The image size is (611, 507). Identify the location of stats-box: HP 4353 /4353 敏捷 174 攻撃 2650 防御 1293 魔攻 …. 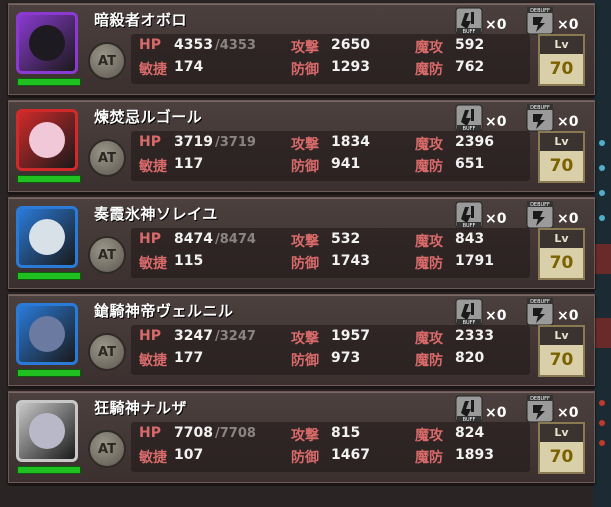
(330, 59).